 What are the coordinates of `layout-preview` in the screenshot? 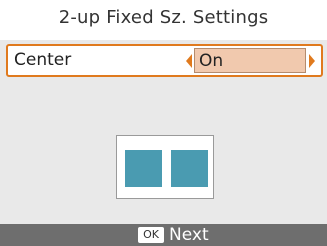 It's located at (165, 167).